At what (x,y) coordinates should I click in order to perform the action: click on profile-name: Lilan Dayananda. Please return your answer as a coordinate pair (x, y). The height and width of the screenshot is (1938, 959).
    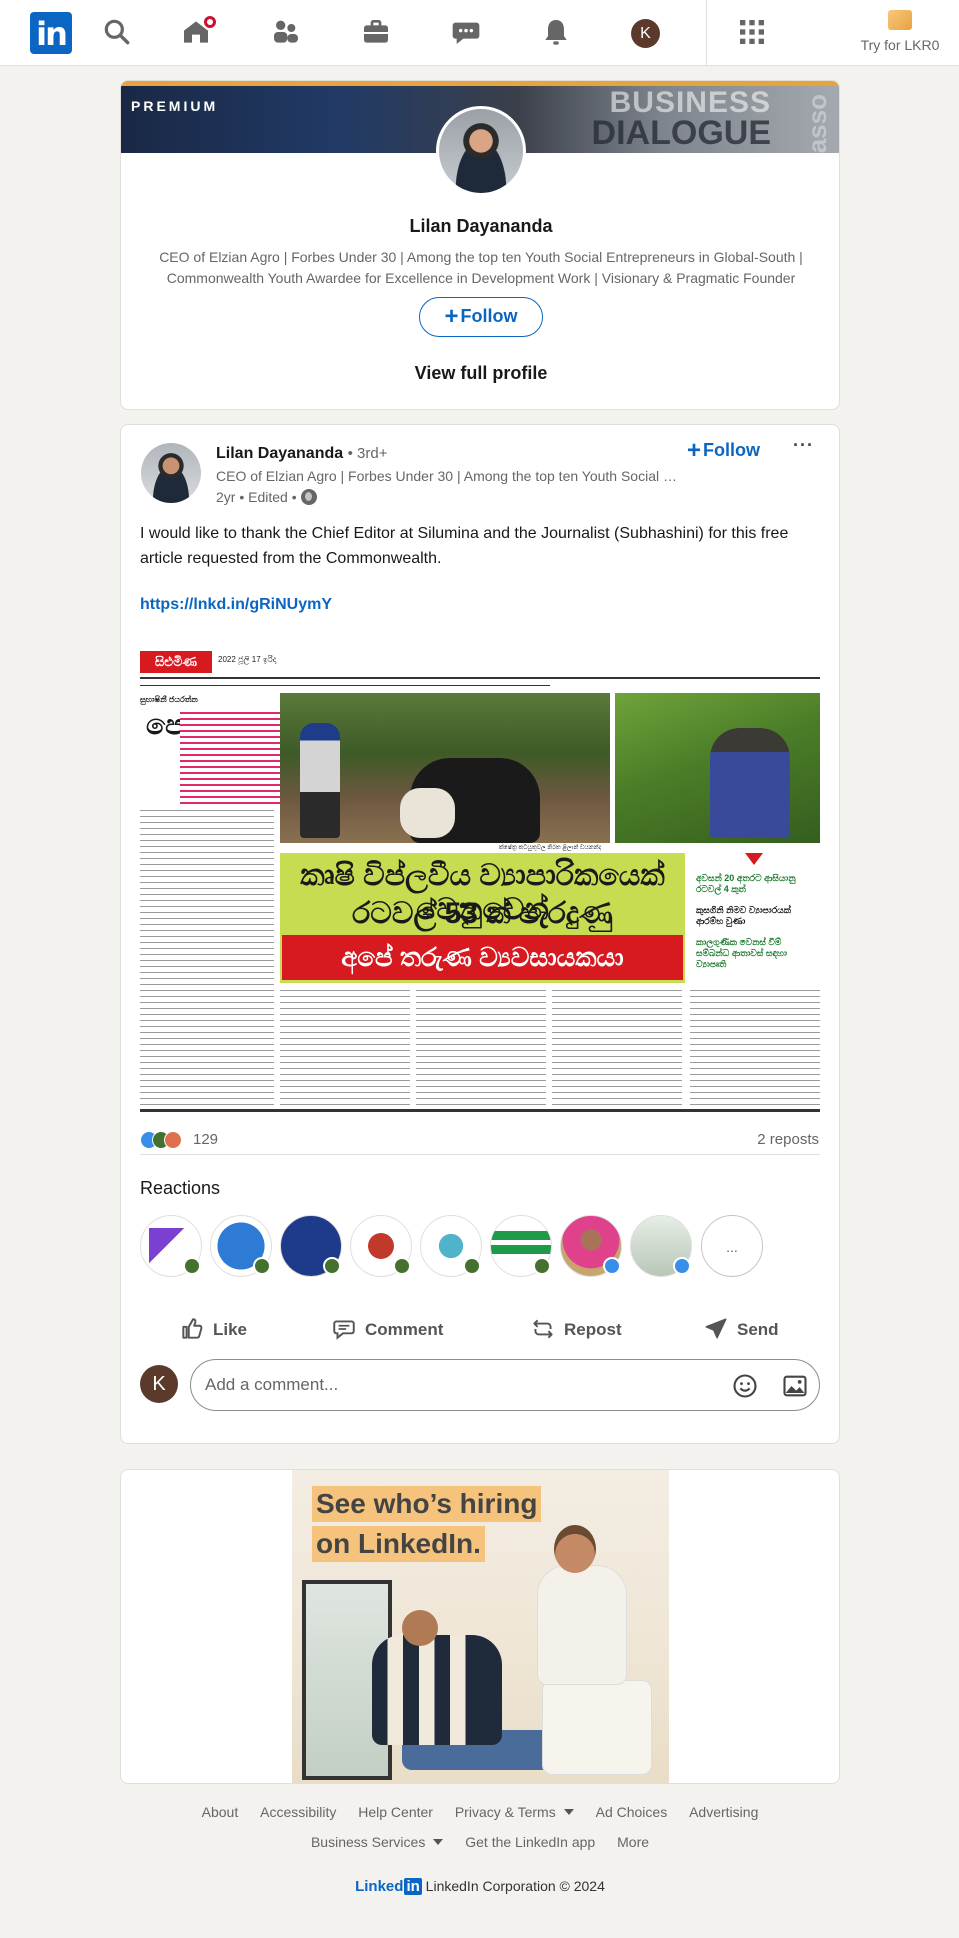
    Looking at the image, I should click on (480, 226).